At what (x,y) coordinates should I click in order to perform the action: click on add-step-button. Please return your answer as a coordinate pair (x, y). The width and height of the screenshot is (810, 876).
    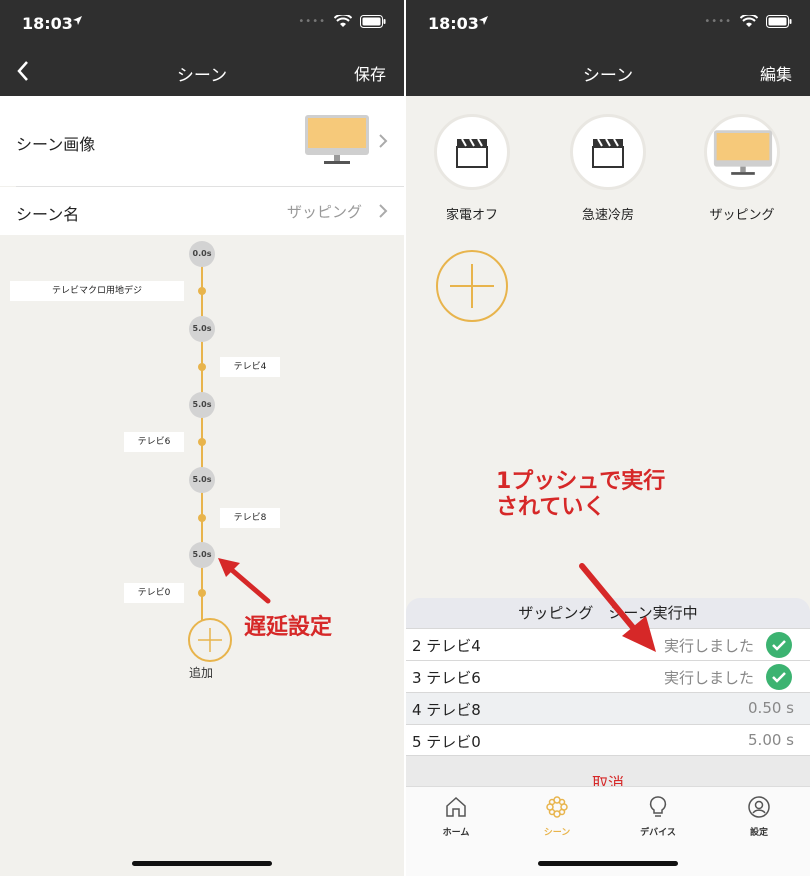
    Looking at the image, I should click on (210, 640).